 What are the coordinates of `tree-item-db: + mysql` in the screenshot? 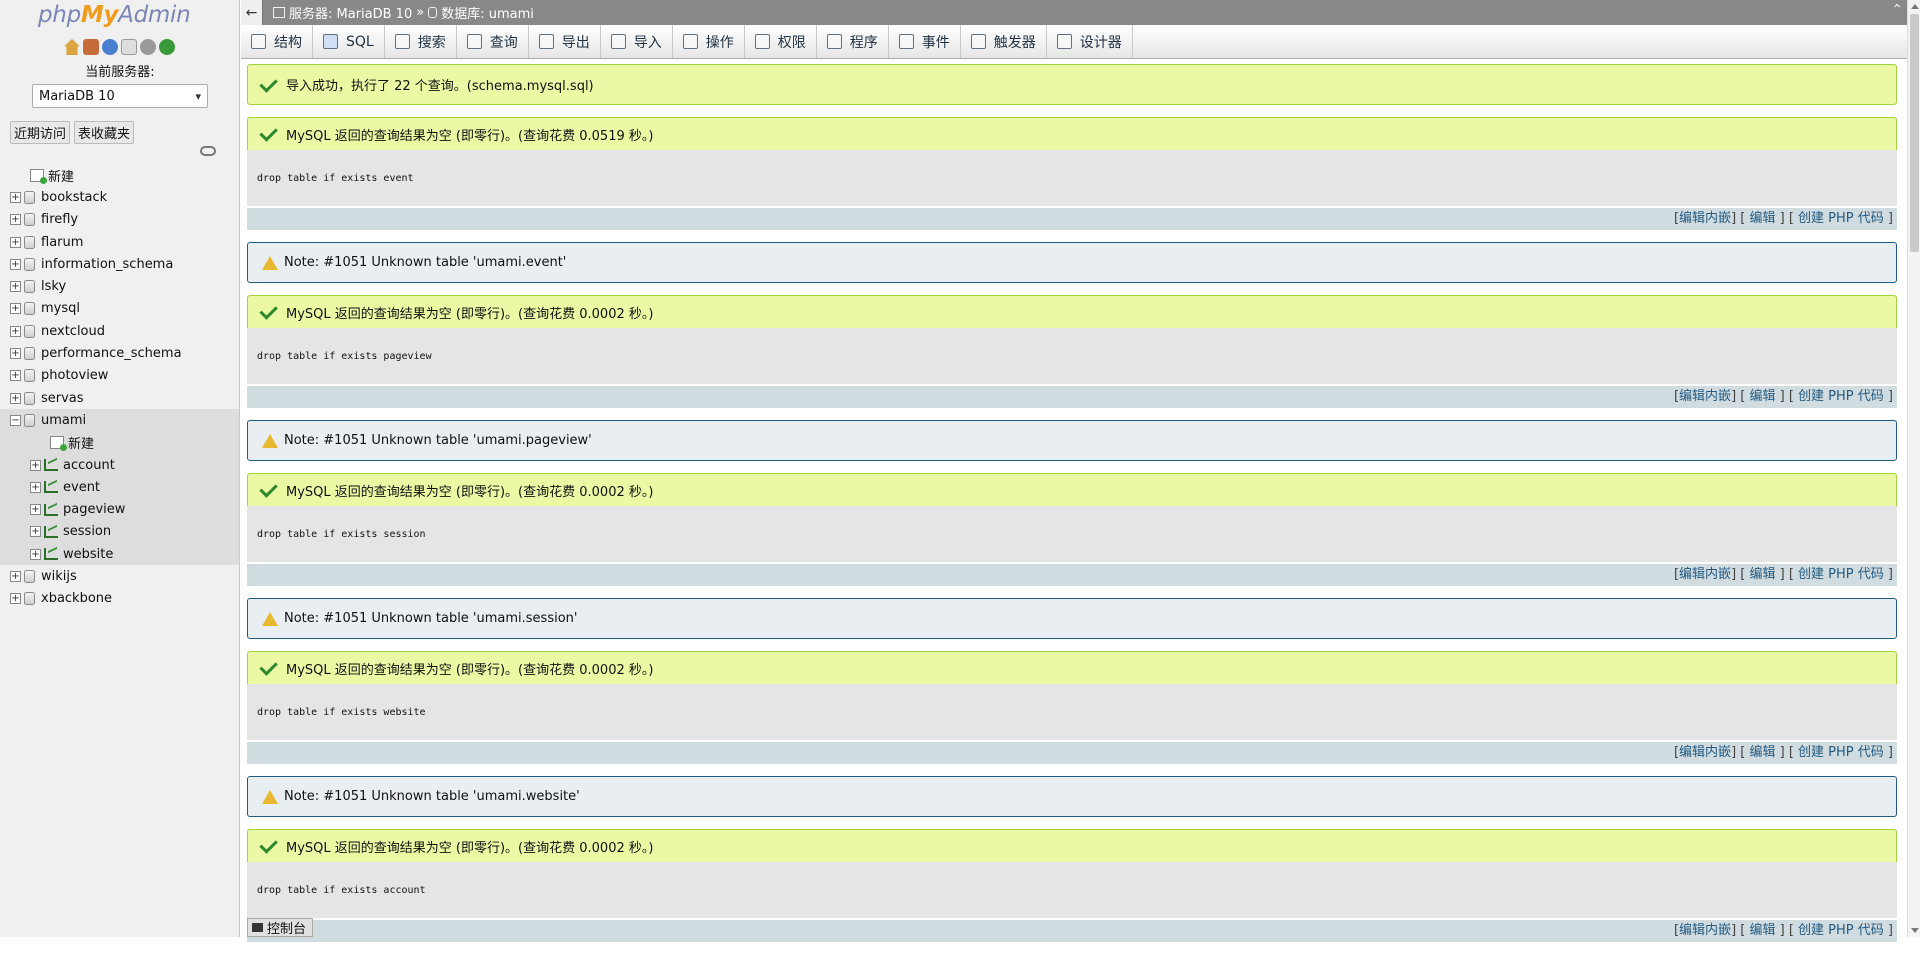 It's located at (119, 309).